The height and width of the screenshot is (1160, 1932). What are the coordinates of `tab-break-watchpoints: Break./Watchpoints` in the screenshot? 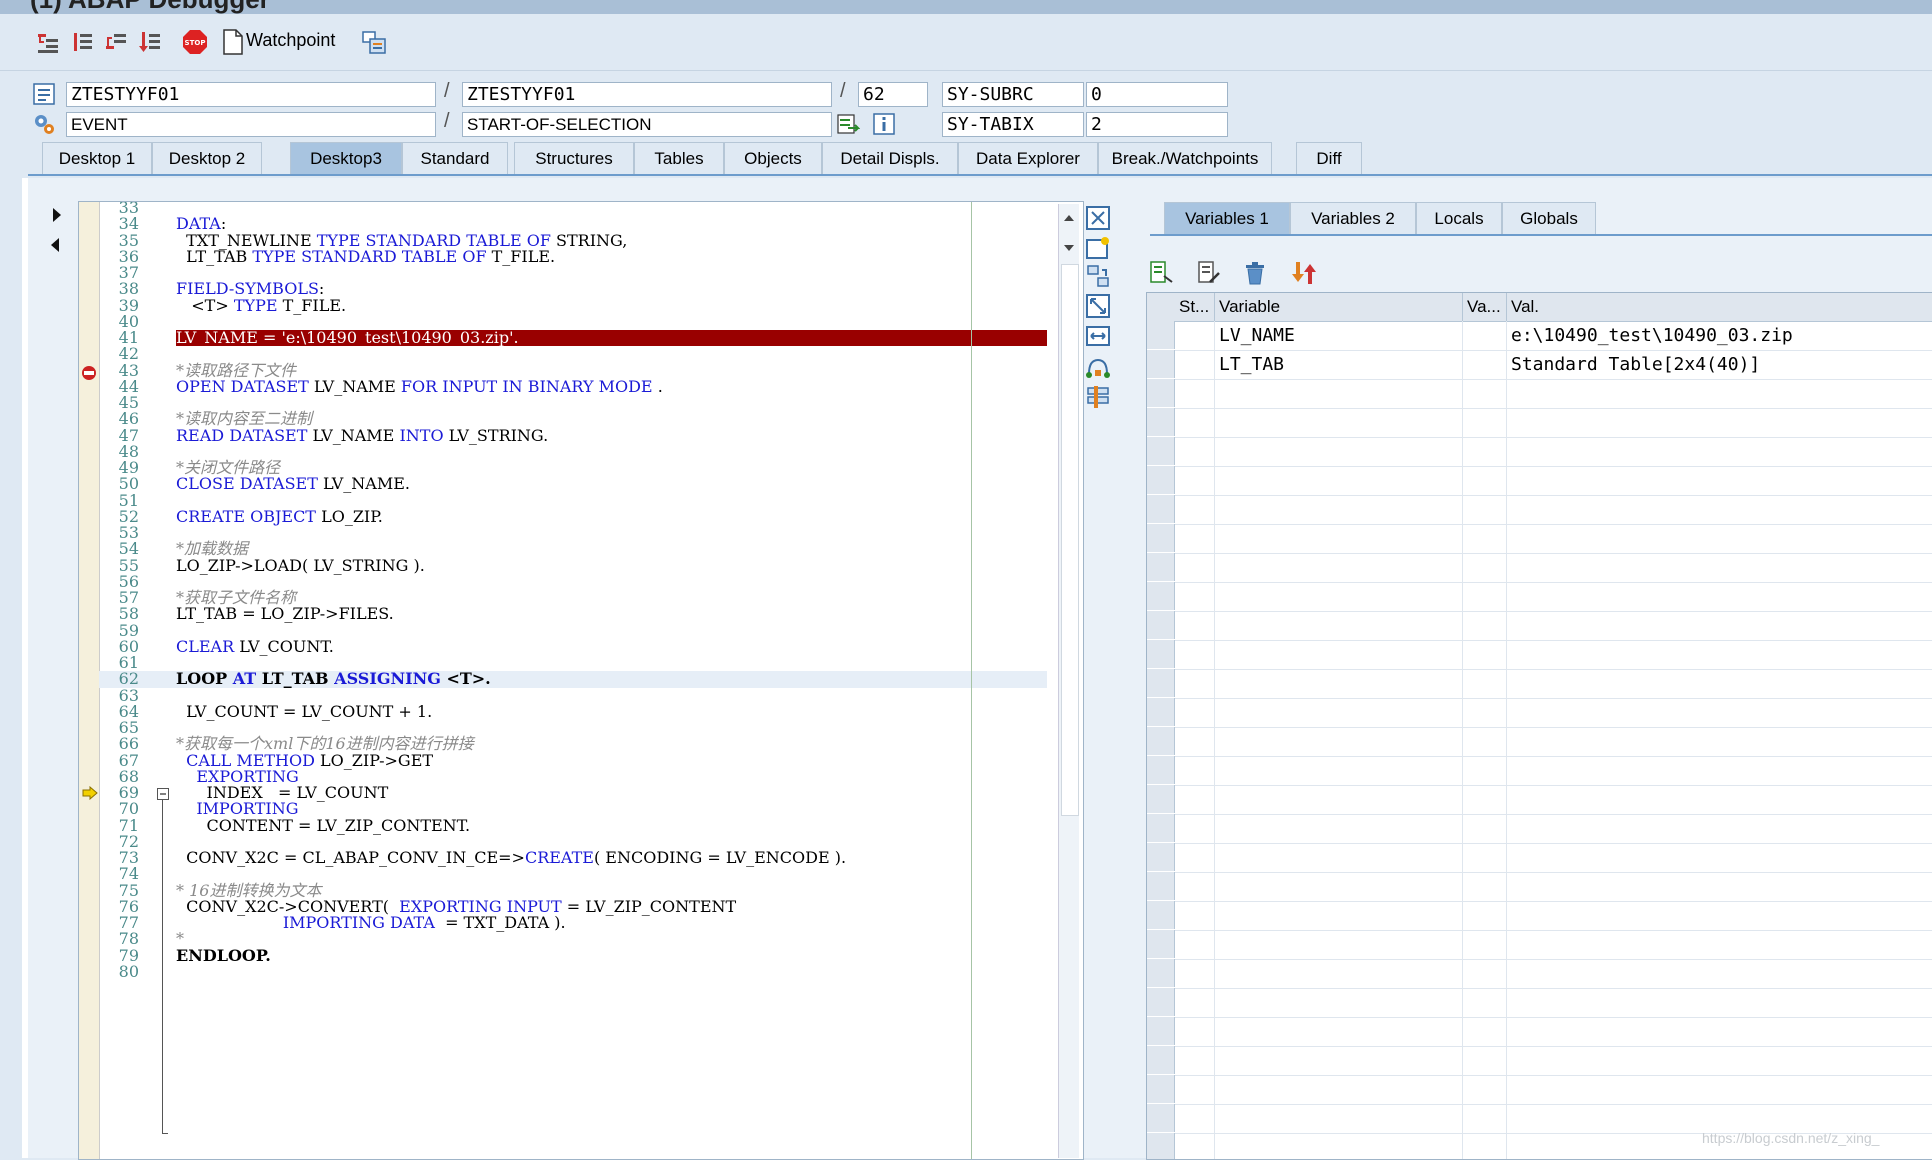 It's located at (1185, 158).